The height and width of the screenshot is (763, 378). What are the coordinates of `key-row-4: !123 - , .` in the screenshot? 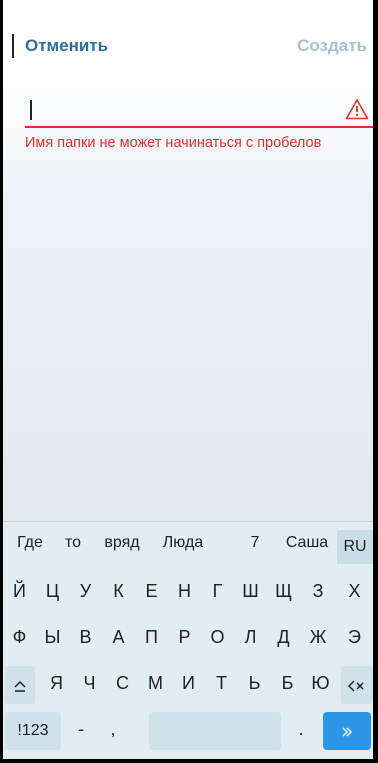 It's located at (188, 732).